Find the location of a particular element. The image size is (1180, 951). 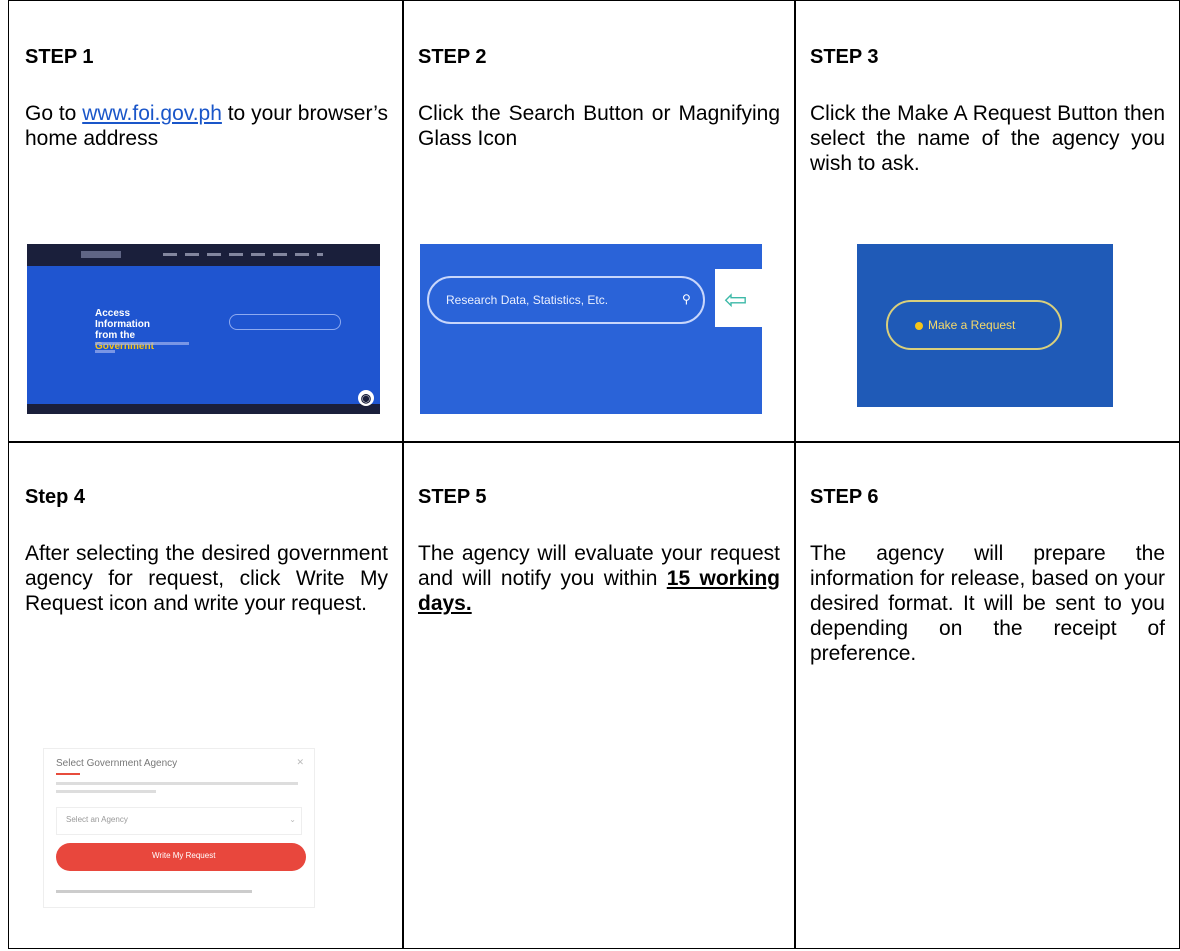

search-placeholder: Research Data, Statistics, Etc. is located at coordinates (527, 300).